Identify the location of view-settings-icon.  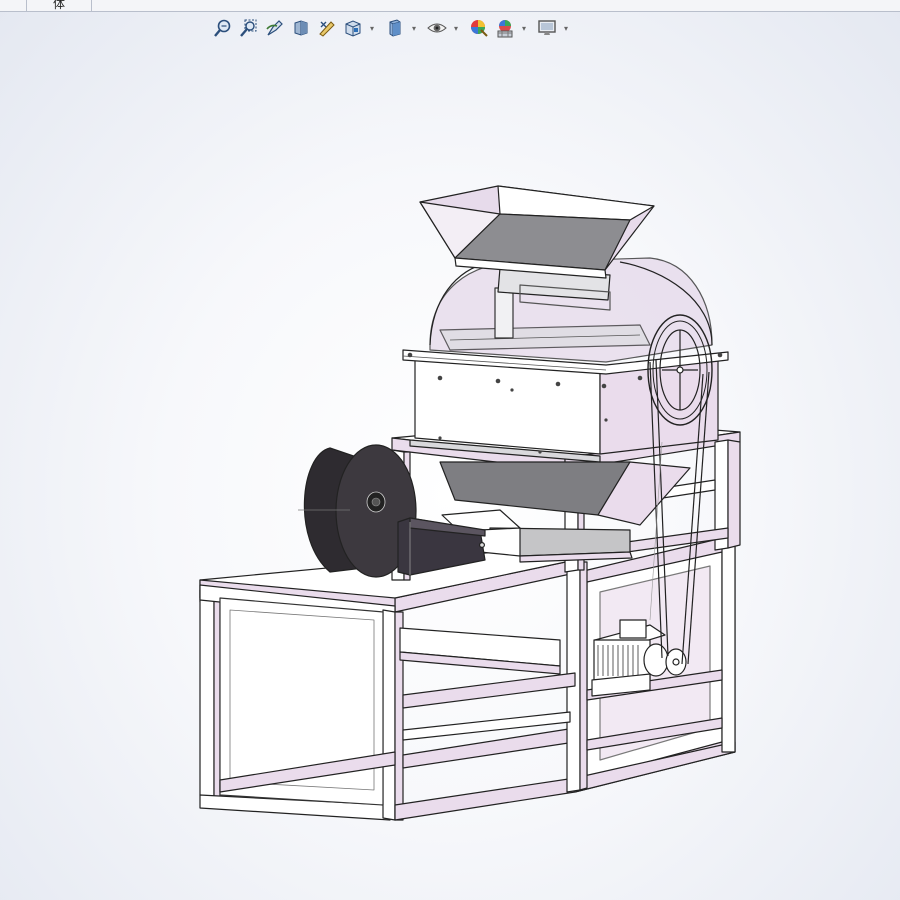
(547, 28).